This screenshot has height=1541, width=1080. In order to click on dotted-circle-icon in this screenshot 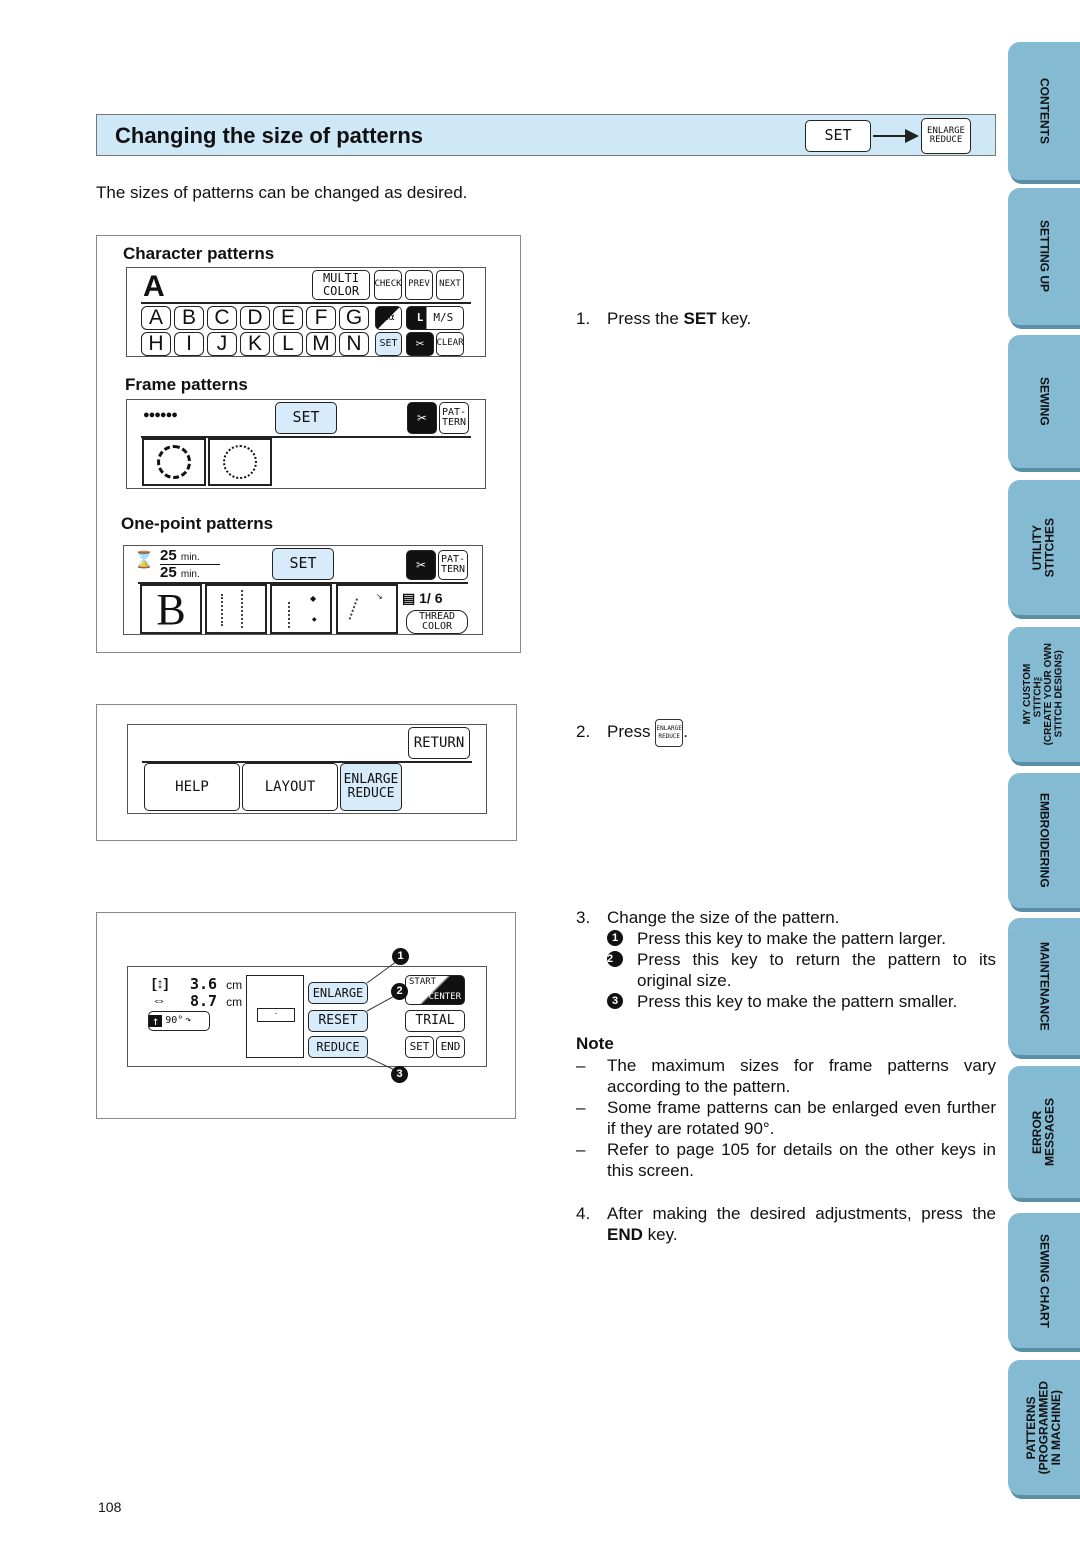, I will do `click(240, 462)`.